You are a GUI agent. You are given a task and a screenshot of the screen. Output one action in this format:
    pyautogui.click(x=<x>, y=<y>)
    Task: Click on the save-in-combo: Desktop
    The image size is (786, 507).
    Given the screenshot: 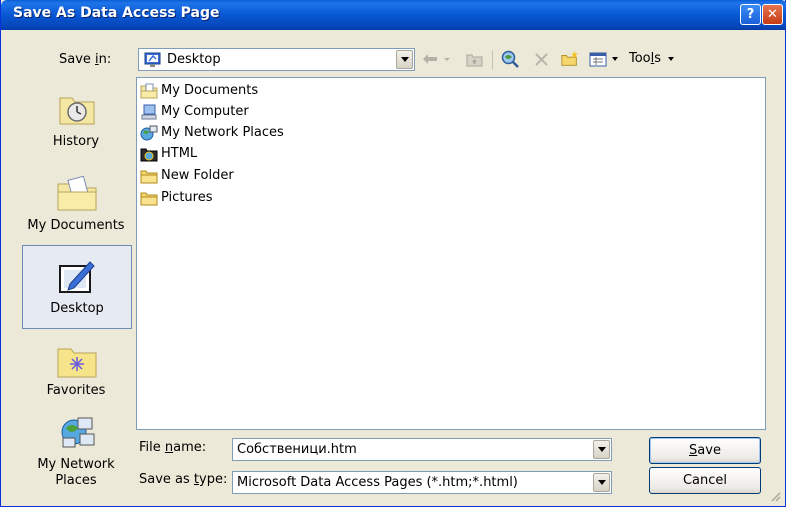 What is the action you would take?
    pyautogui.click(x=276, y=59)
    